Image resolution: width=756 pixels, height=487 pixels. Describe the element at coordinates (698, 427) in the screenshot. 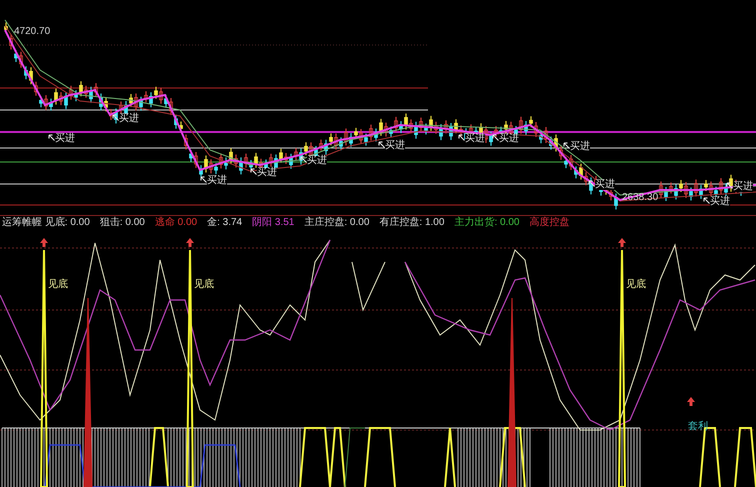

I see `signal-label: 套利` at that location.